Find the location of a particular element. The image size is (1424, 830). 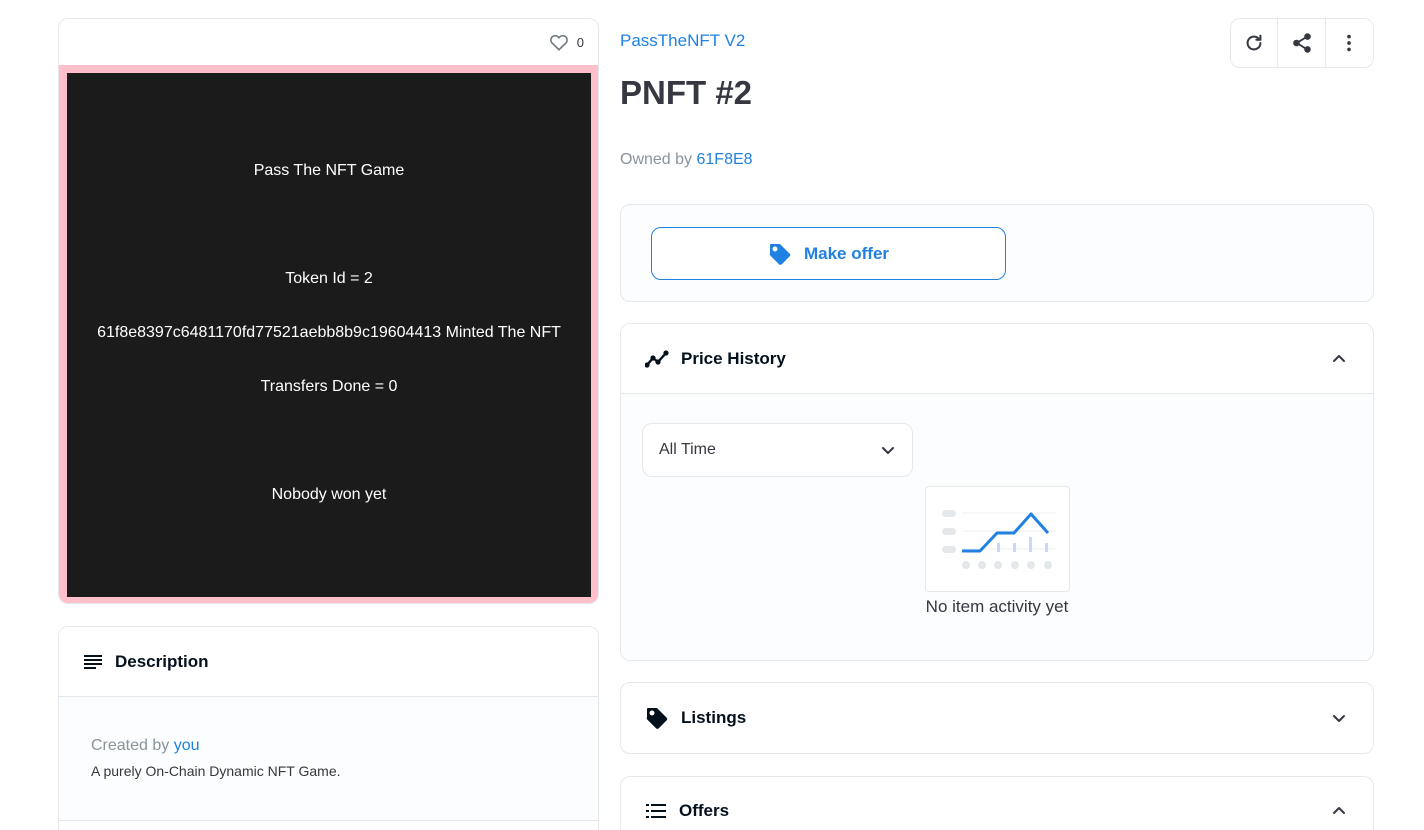

share-icon is located at coordinates (1302, 43).